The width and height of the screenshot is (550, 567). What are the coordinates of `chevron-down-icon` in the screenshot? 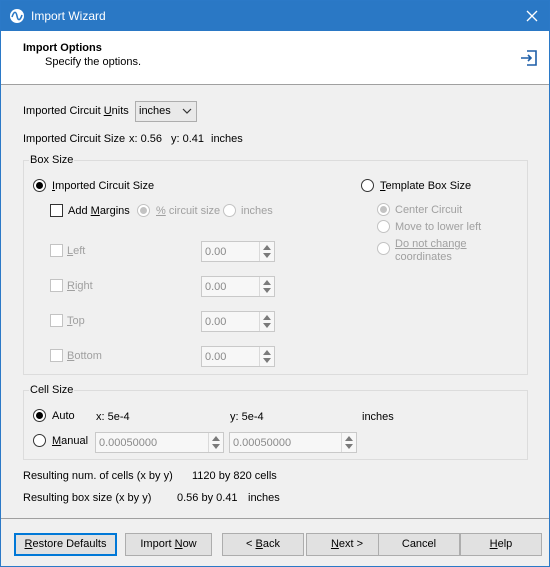 It's located at (187, 111).